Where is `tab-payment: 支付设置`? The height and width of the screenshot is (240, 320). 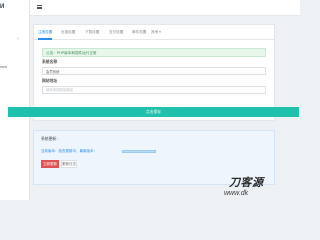
tab-payment: 支付设置 is located at coordinates (116, 32).